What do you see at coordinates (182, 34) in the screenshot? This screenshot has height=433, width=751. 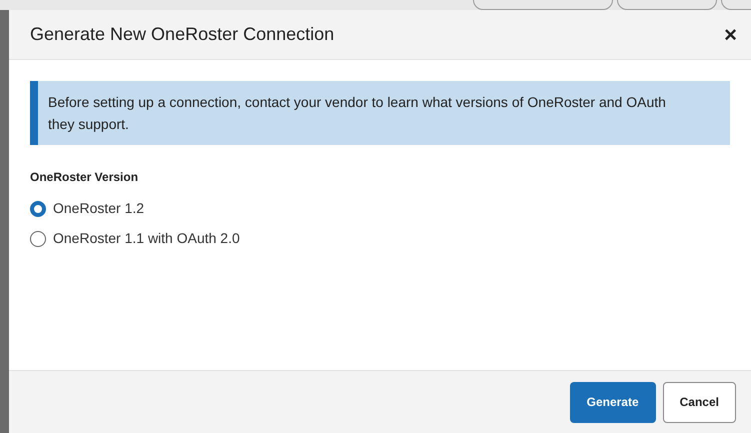 I see `dialog-title: Generate New OneRoster Connection` at bounding box center [182, 34].